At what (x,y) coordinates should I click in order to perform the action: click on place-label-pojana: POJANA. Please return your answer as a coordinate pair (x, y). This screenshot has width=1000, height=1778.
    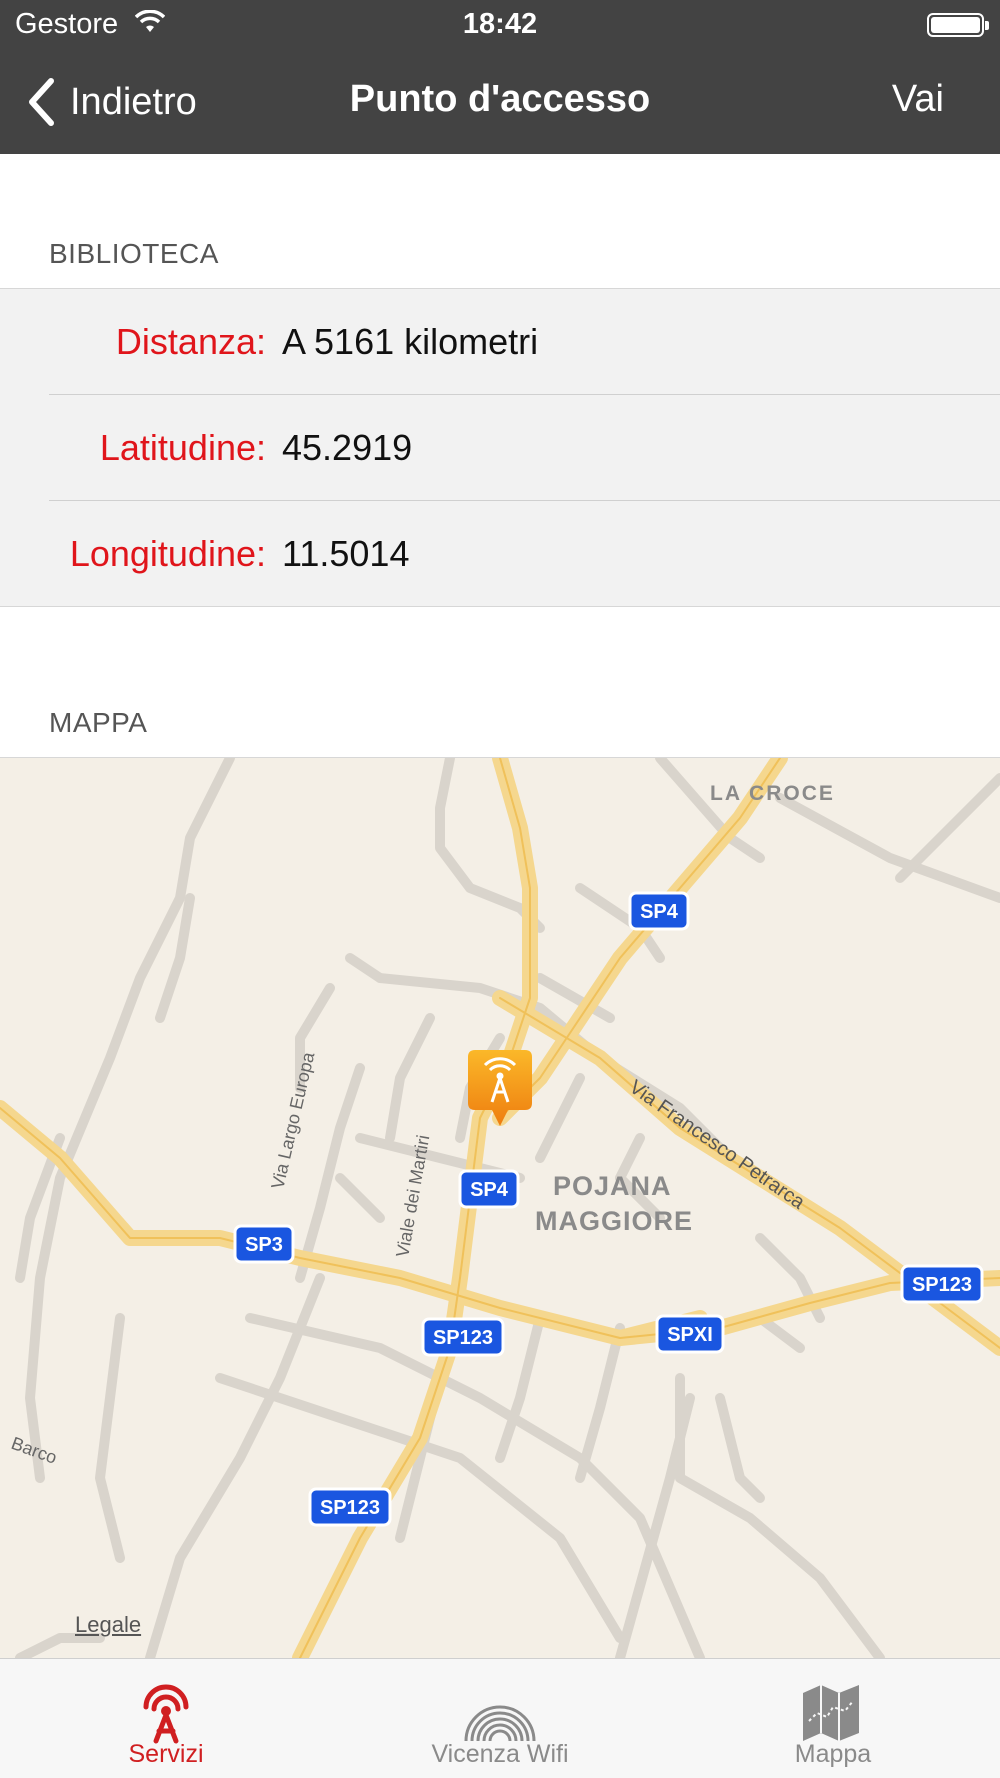
    Looking at the image, I should click on (612, 1186).